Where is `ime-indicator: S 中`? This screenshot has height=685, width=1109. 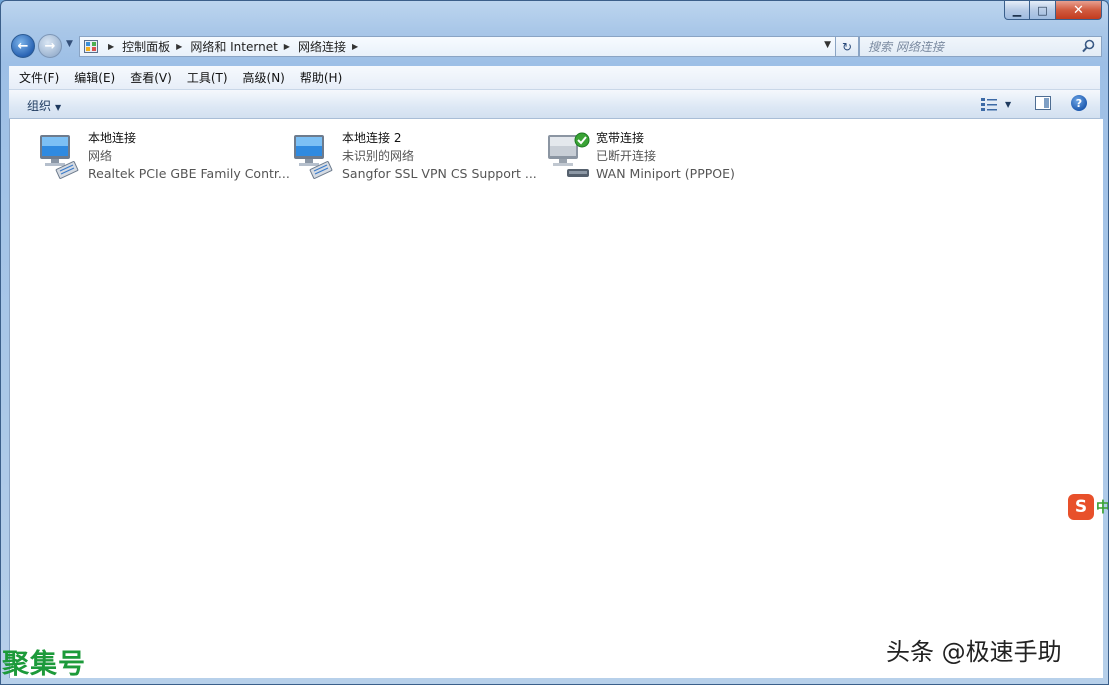 ime-indicator: S 中 is located at coordinates (1088, 507).